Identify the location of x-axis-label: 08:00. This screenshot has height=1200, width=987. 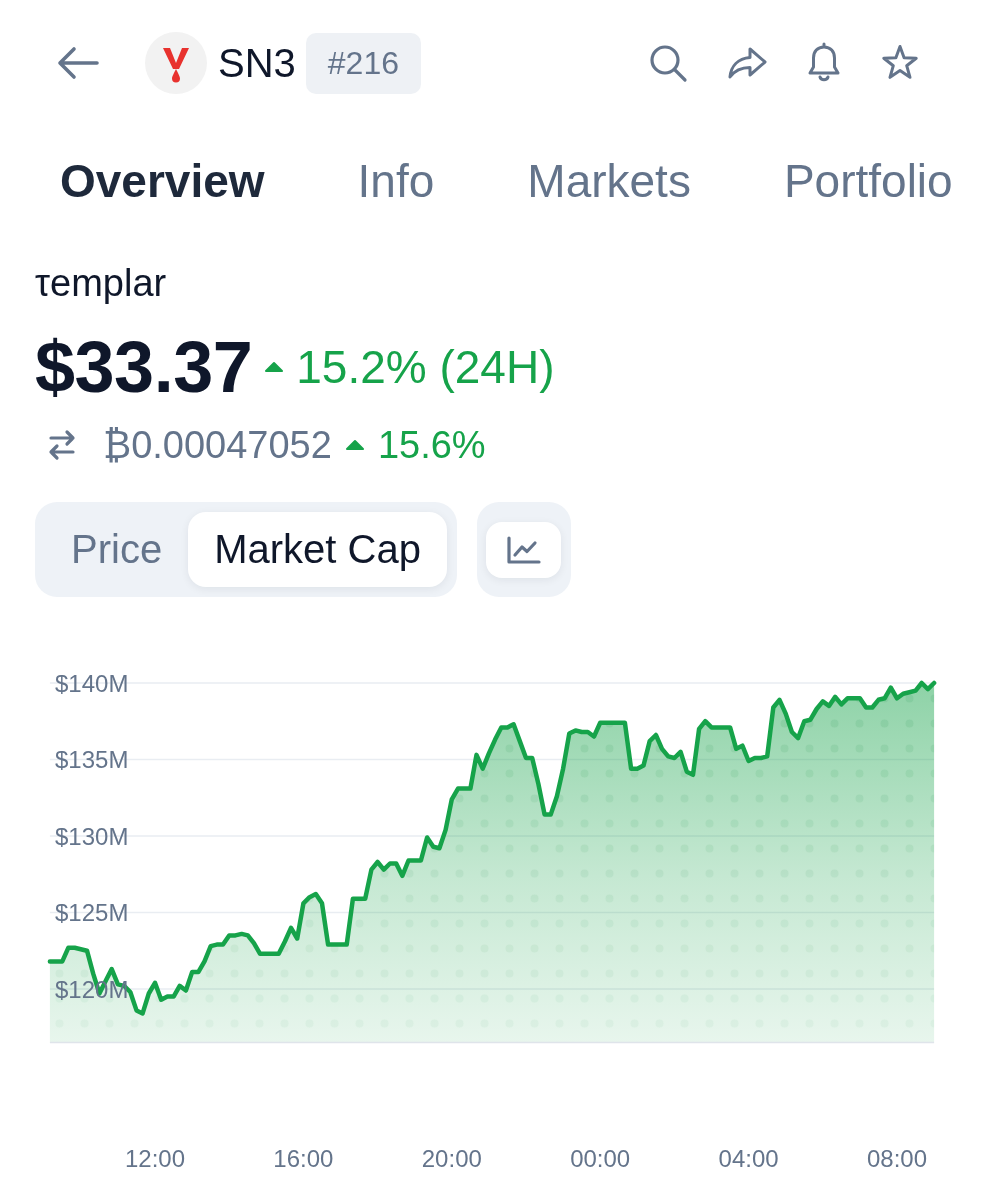
(897, 1158).